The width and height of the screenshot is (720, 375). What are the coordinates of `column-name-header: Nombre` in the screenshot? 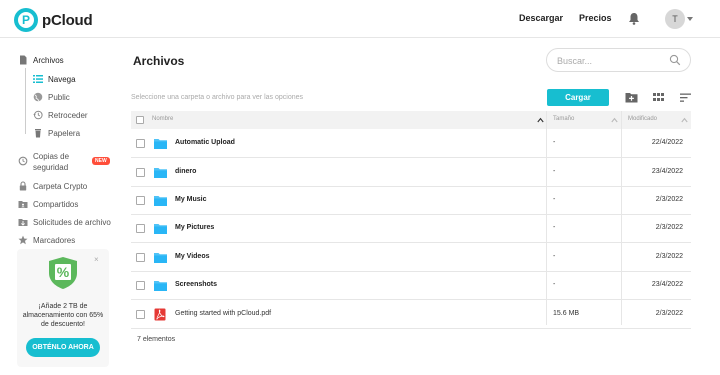 It's located at (162, 119).